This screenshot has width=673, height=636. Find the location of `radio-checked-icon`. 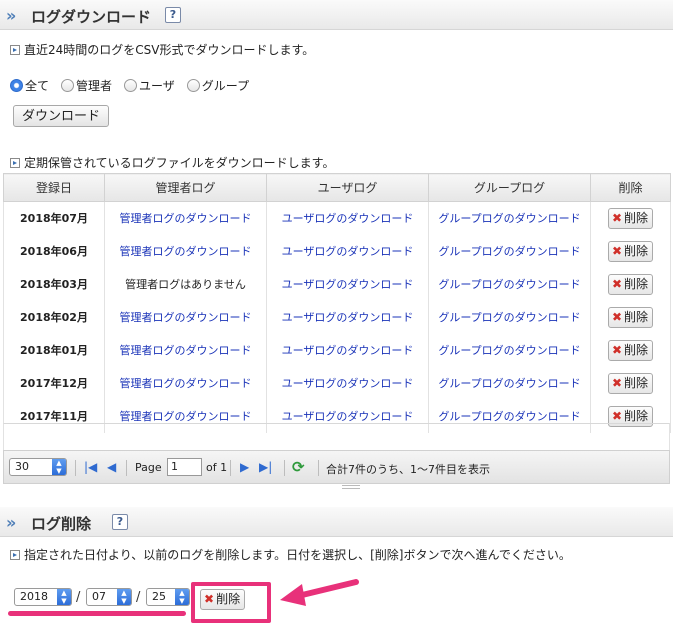

radio-checked-icon is located at coordinates (16, 85).